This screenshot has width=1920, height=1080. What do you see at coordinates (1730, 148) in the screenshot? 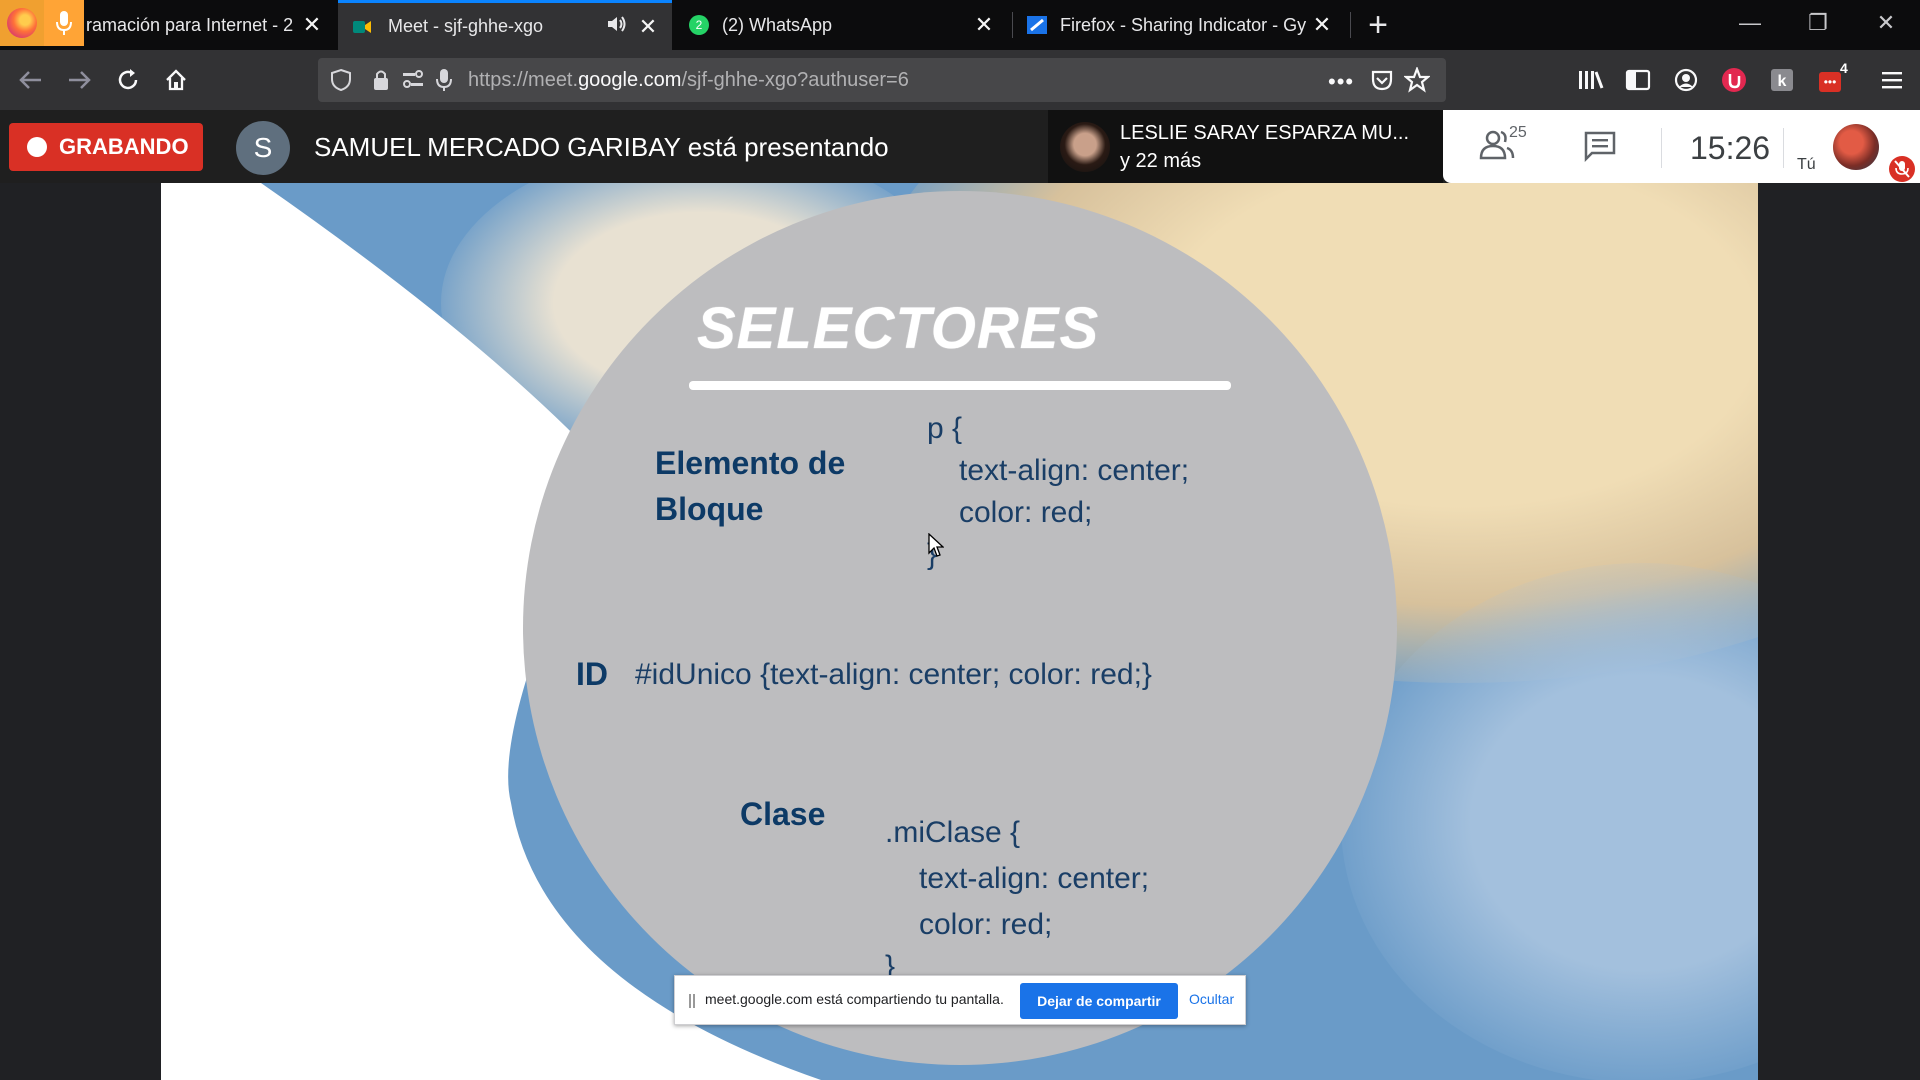
I see `meeting-clock: 15:26` at bounding box center [1730, 148].